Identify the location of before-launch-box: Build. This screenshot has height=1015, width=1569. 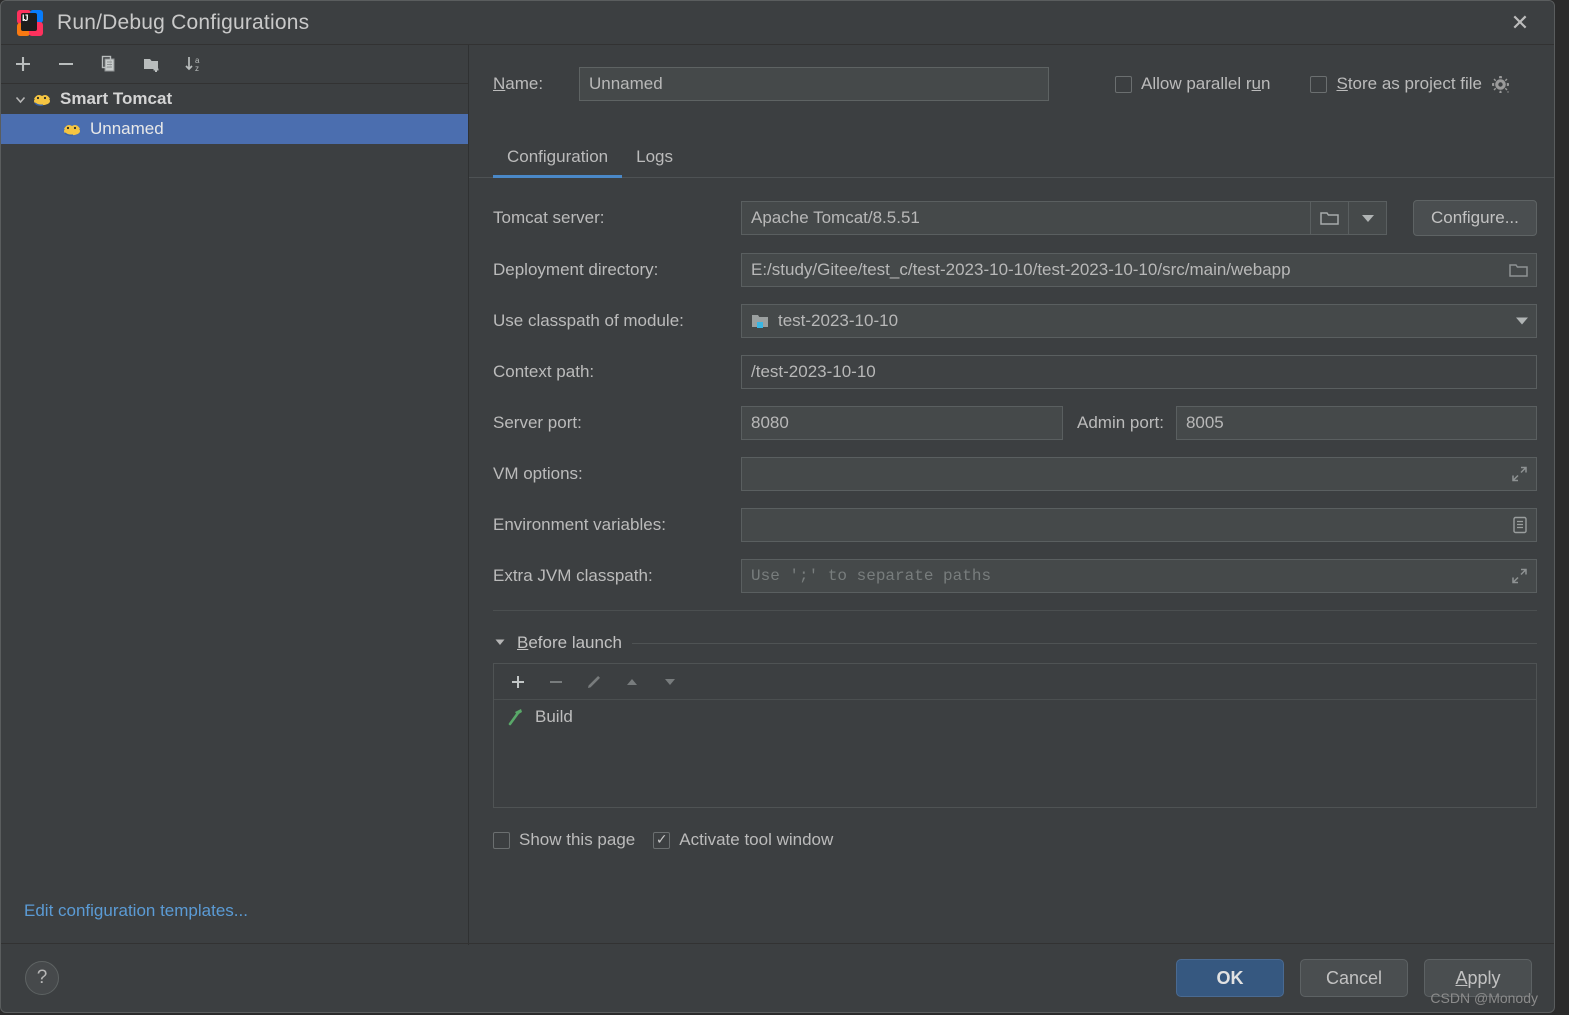
(1015, 735).